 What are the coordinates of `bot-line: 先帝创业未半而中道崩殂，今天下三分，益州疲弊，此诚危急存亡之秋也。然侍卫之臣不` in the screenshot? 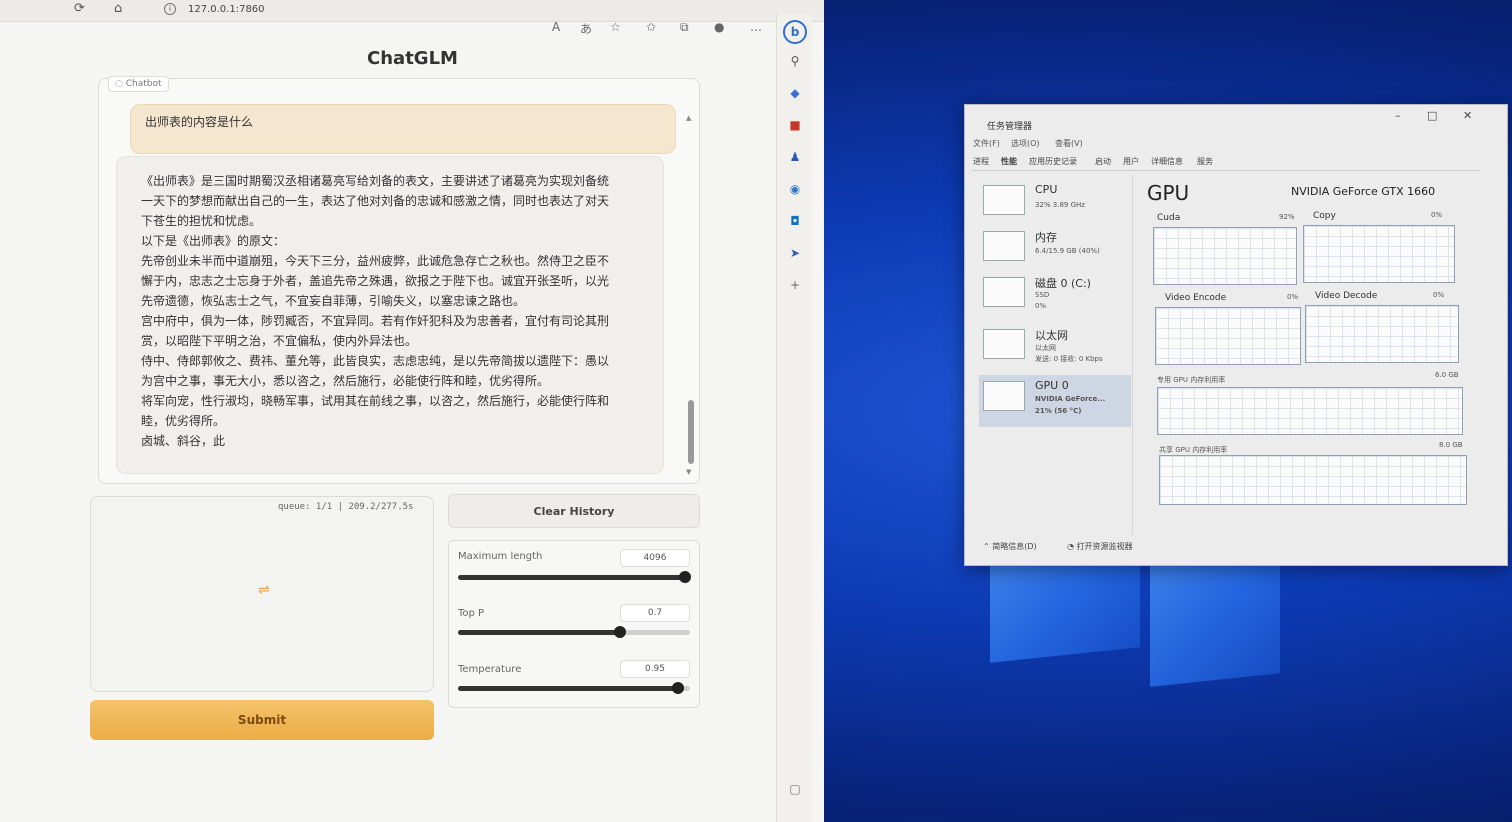 It's located at (375, 261).